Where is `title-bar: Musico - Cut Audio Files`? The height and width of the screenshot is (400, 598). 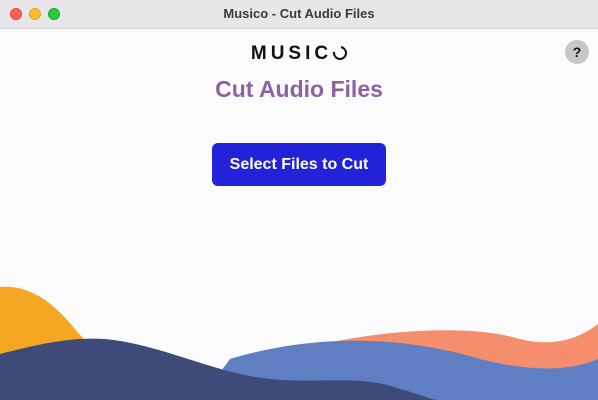
title-bar: Musico - Cut Audio Files is located at coordinates (299, 14).